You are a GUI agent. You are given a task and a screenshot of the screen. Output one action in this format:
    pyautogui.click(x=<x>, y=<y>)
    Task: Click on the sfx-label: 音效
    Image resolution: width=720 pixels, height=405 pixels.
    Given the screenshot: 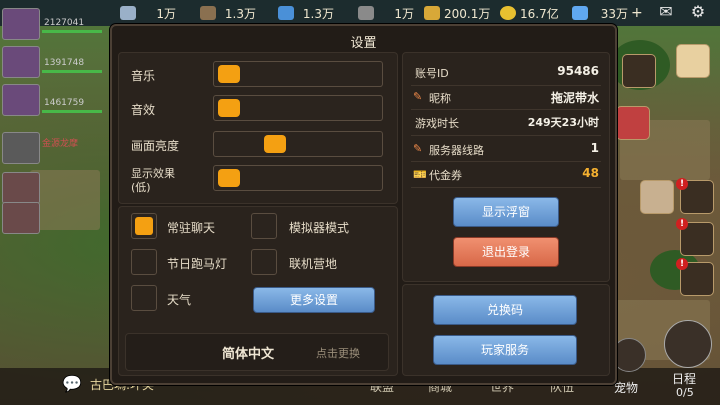 What is the action you would take?
    pyautogui.click(x=143, y=110)
    